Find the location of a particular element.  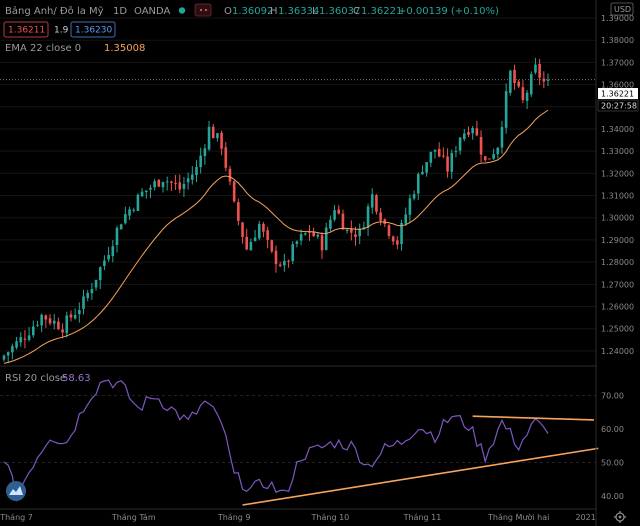

symbol-title: Bảng Anh/ Đô la Mỹ is located at coordinates (54, 11).